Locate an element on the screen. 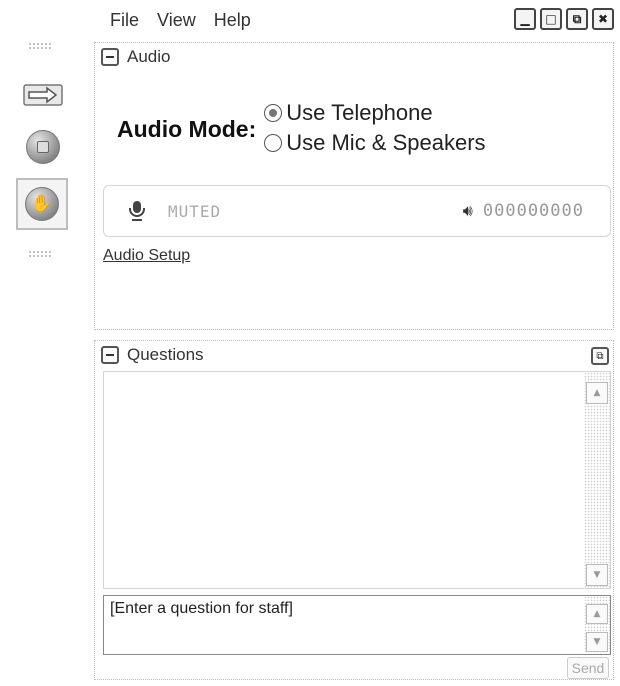 This screenshot has width=620, height=686. restore-button: ⧉ is located at coordinates (577, 19).